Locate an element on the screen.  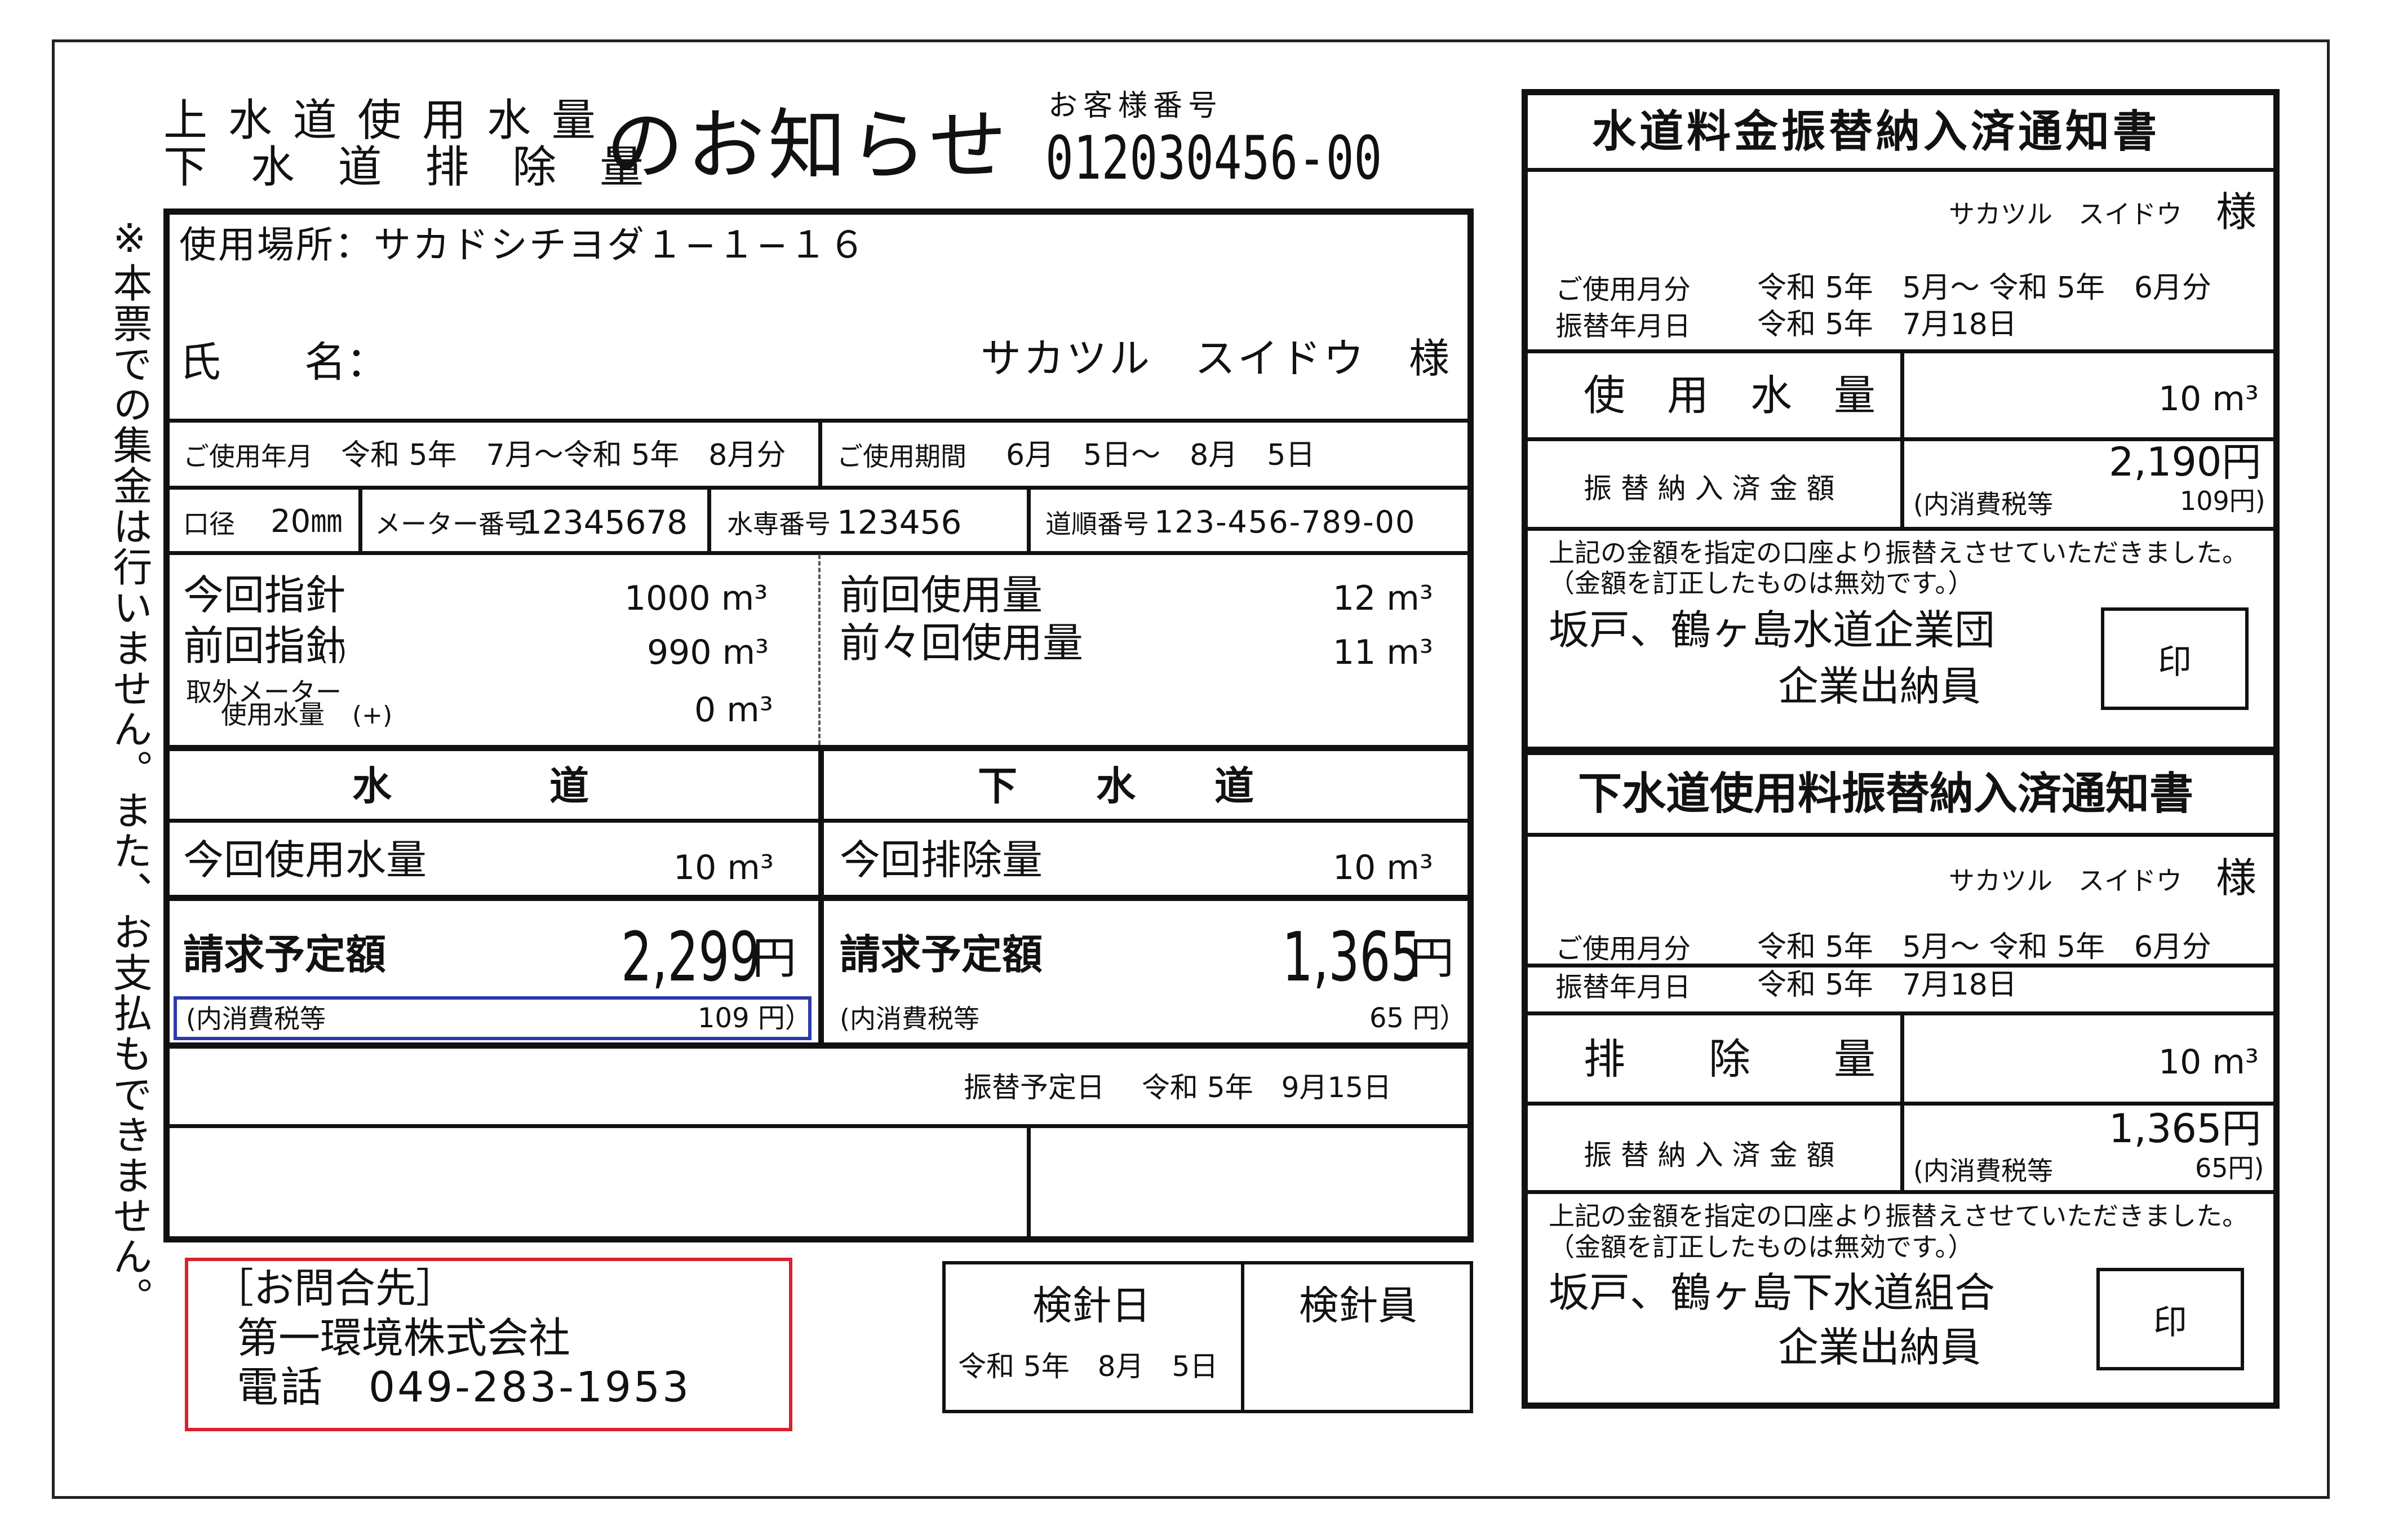
title-line-1: 上 水 道 使 用 水 量 is located at coordinates (381, 120).